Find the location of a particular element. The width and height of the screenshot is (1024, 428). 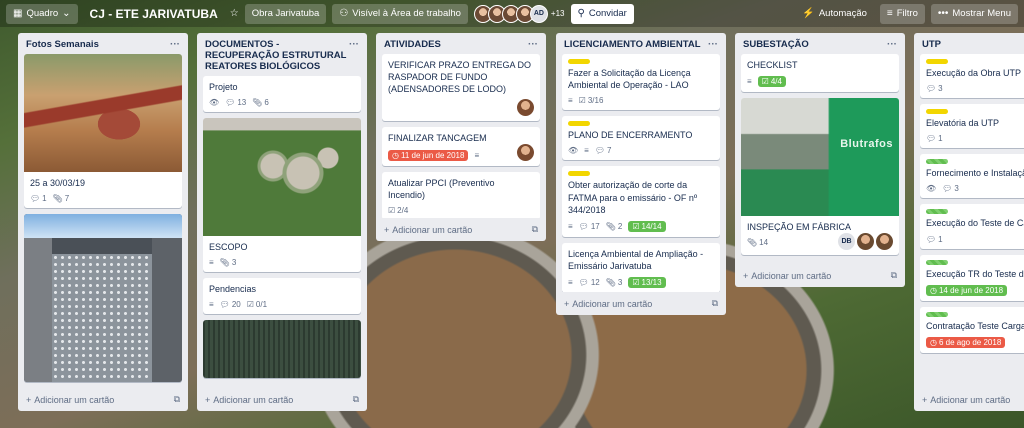

board-title: CJ - ETE JARIVATUBA is located at coordinates (154, 14).